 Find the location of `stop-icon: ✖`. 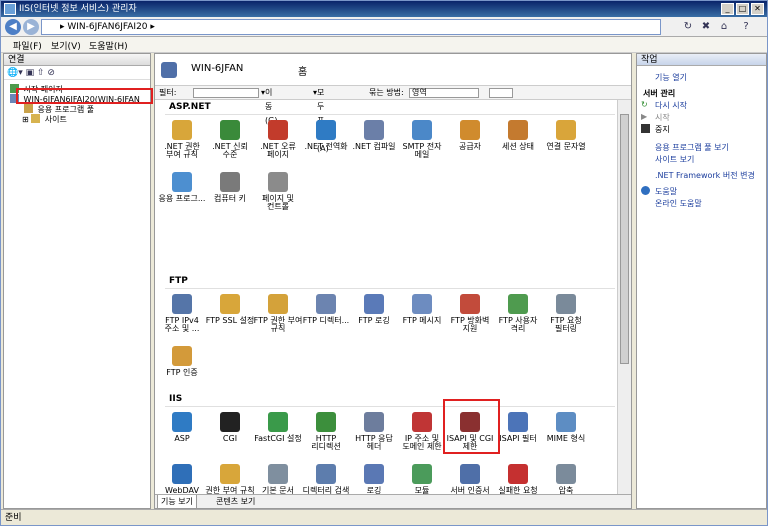

stop-icon: ✖ is located at coordinates (706, 27).